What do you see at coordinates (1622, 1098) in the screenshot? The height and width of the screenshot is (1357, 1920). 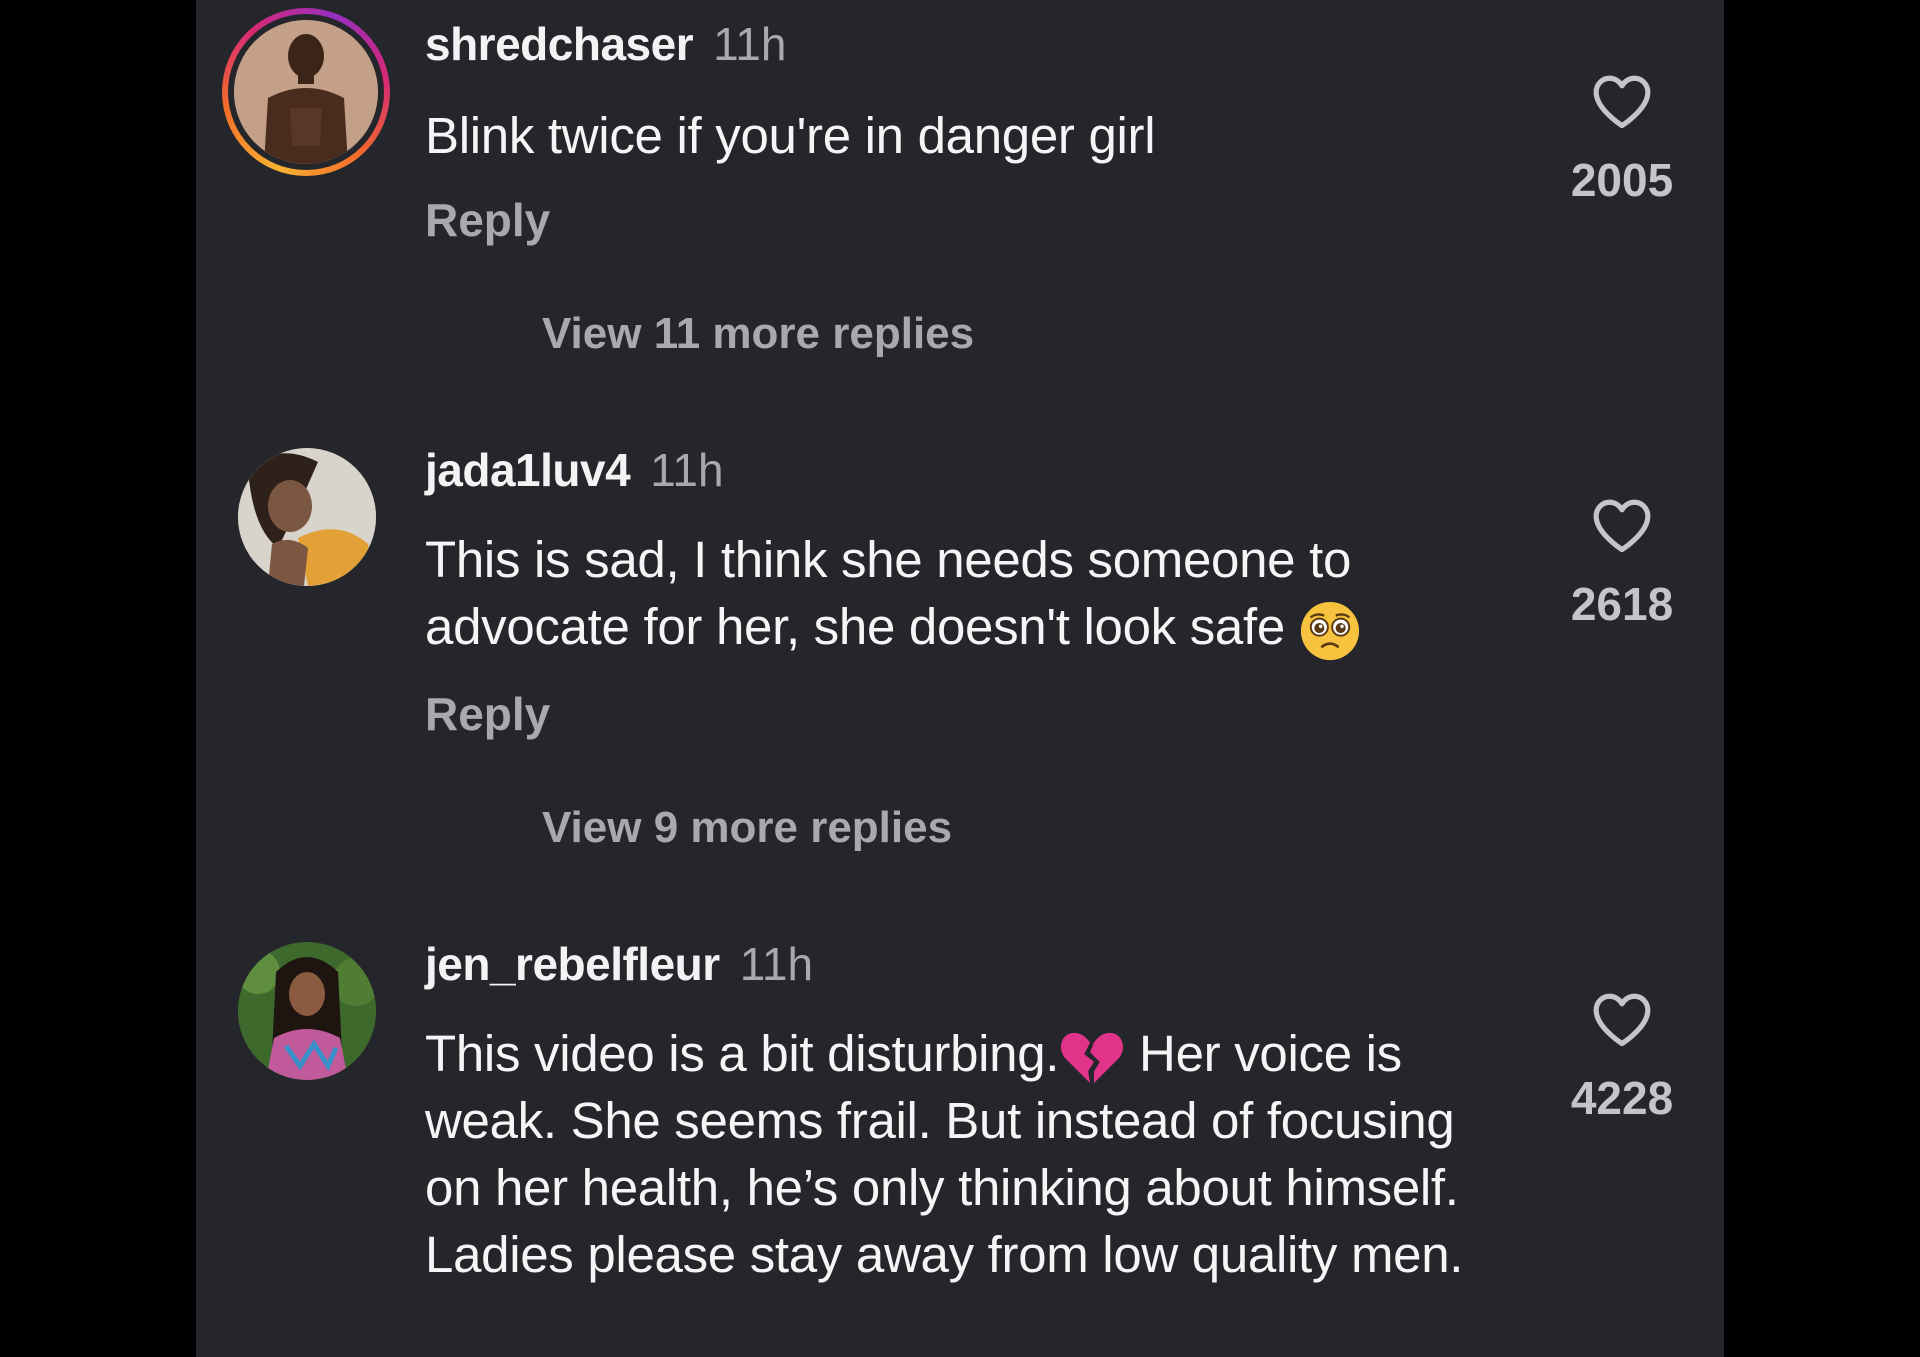 I see `like-count: 4228` at bounding box center [1622, 1098].